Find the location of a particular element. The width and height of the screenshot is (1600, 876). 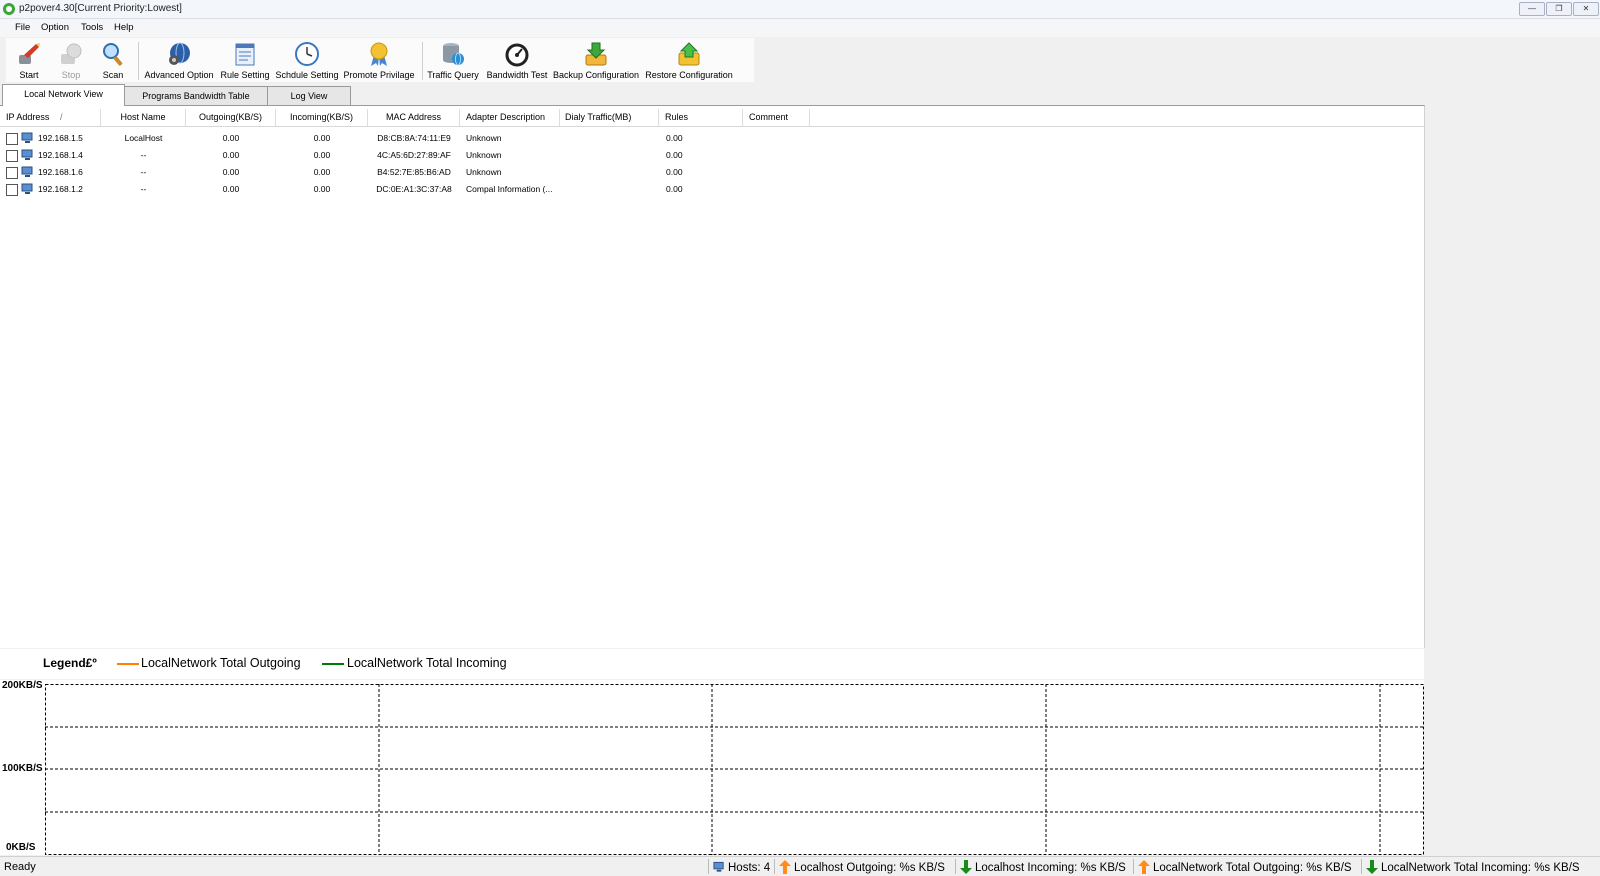

start-button: Start is located at coordinates (29, 60).